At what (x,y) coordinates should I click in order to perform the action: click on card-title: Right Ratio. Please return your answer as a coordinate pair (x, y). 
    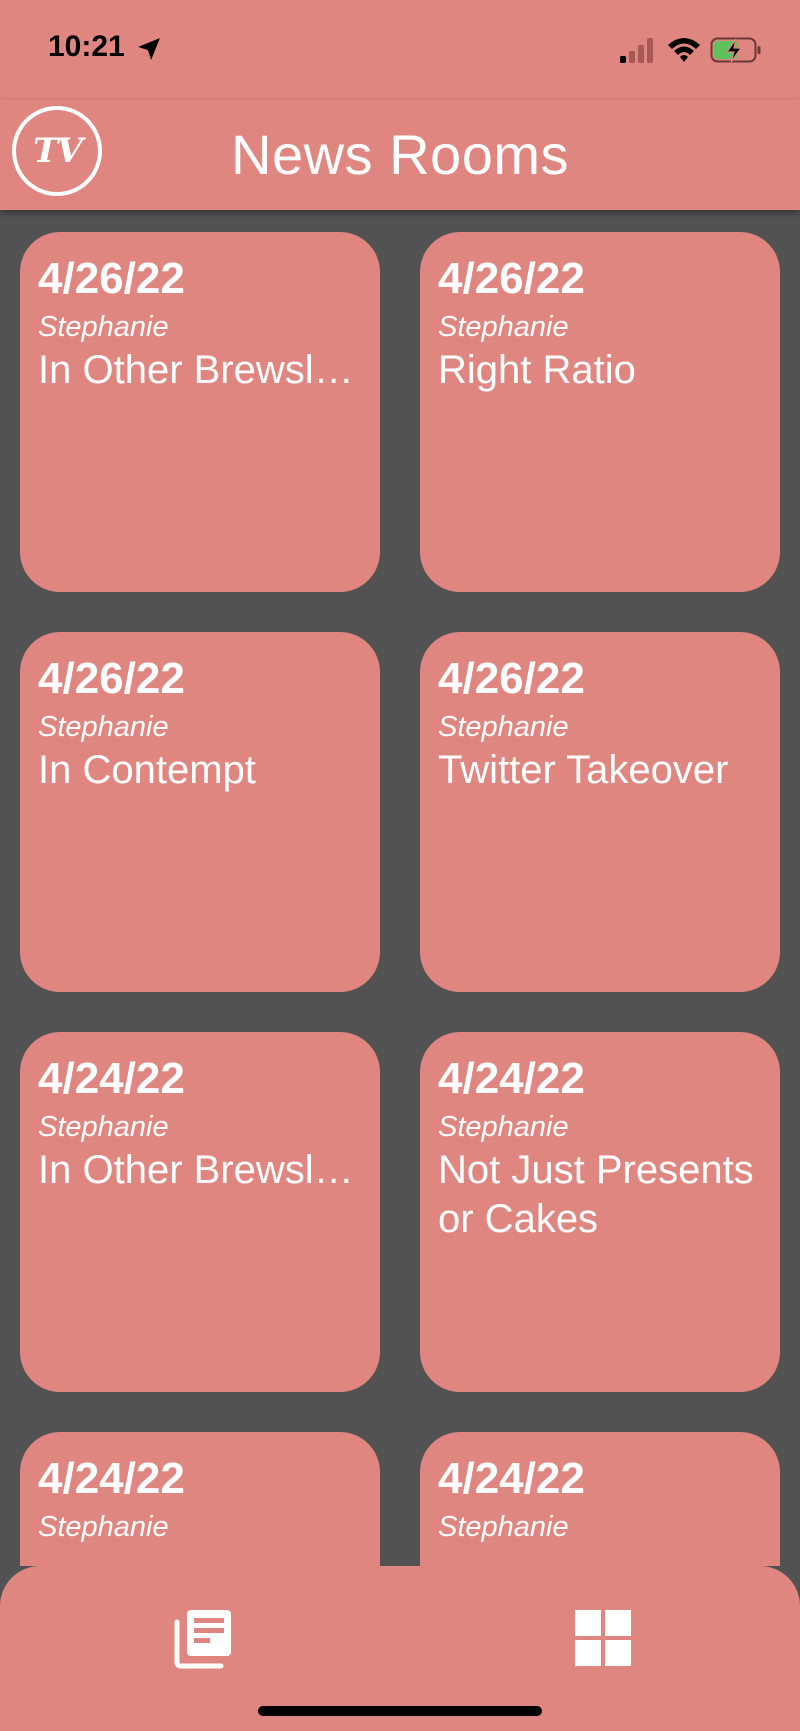
    Looking at the image, I should click on (537, 370).